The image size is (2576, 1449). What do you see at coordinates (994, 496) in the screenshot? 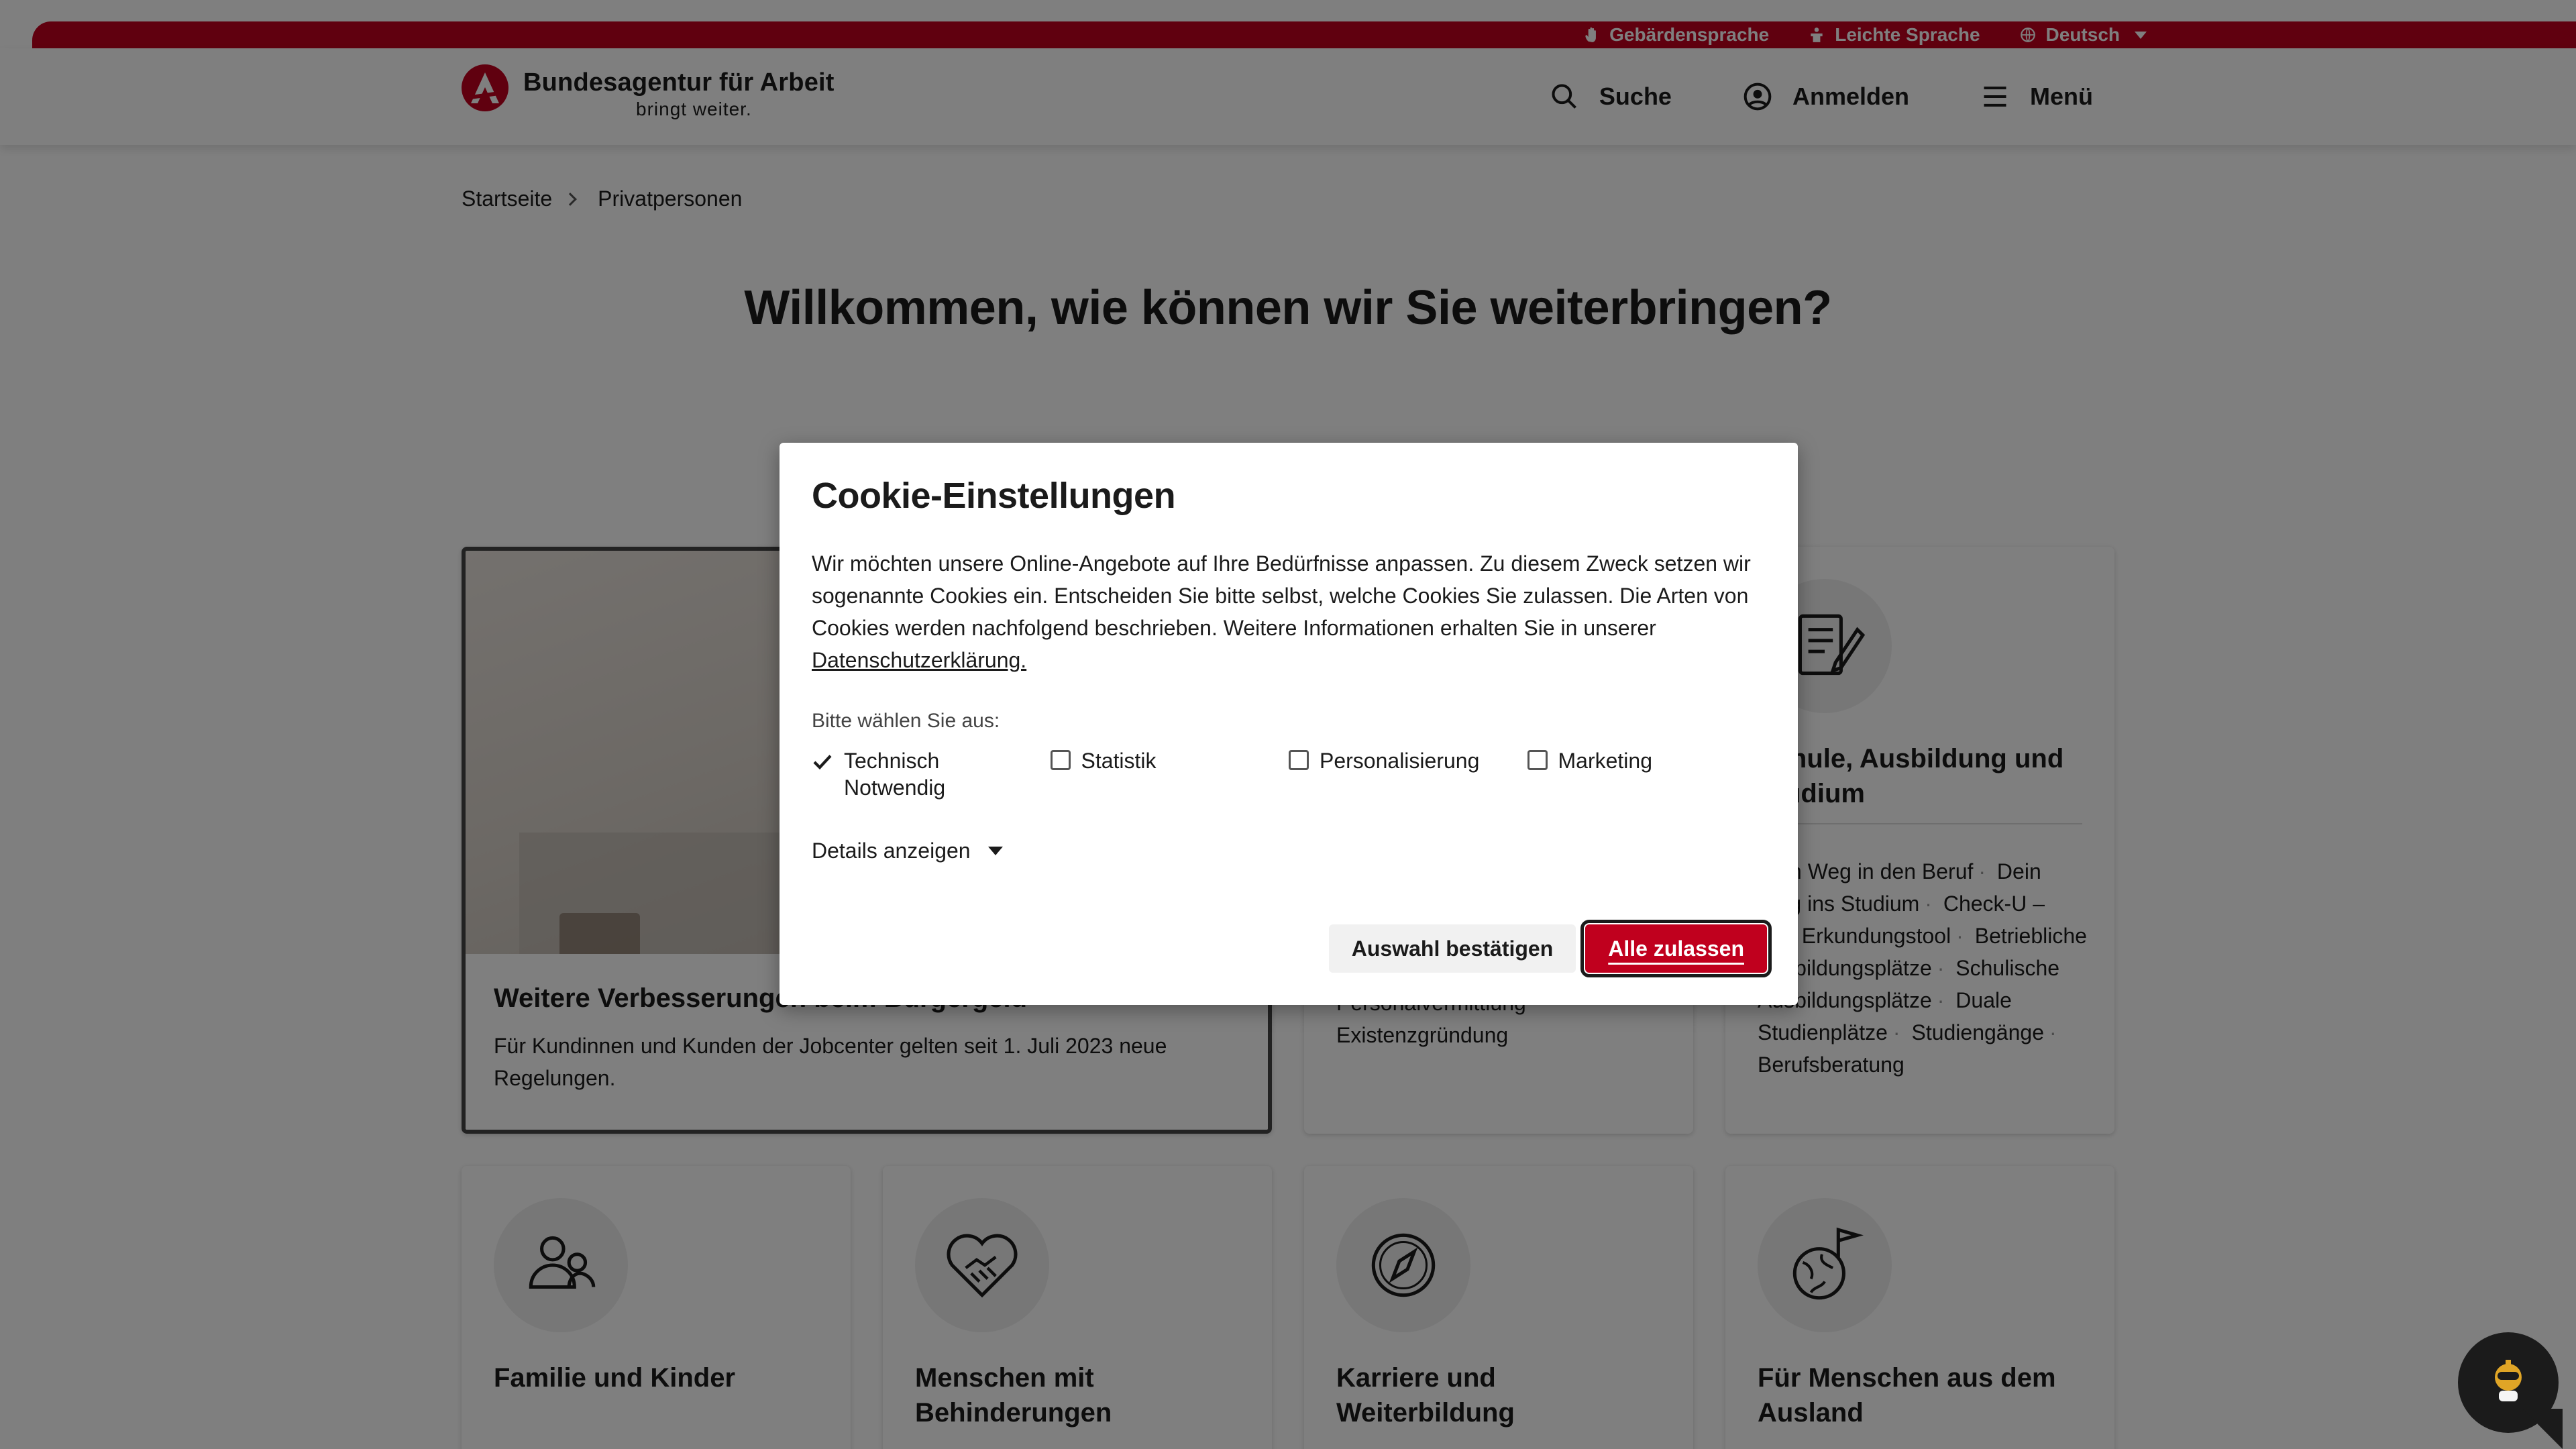
I see `cookie-dialog-title: Cookie-Einstellungen` at bounding box center [994, 496].